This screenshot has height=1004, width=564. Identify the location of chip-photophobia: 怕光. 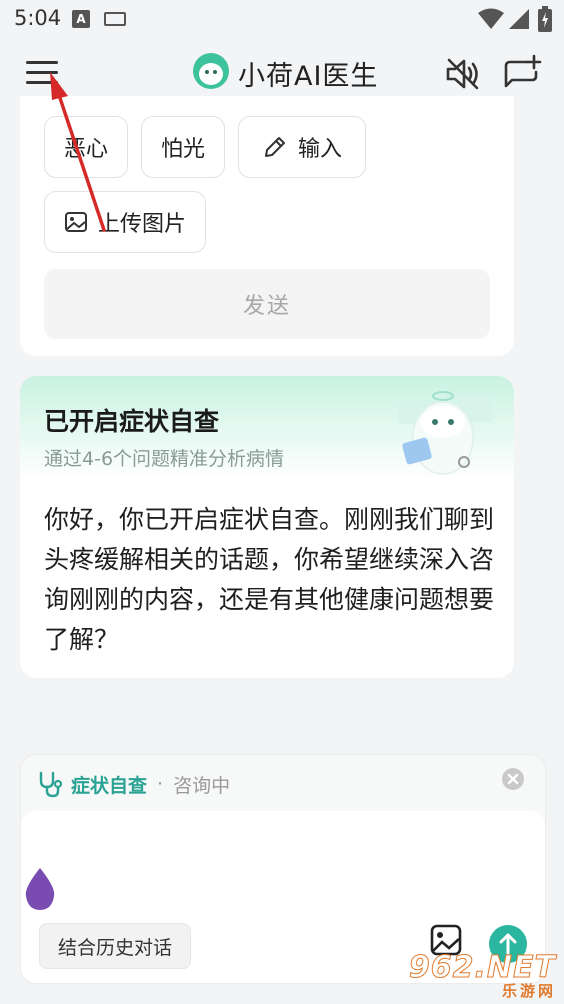
(183, 147).